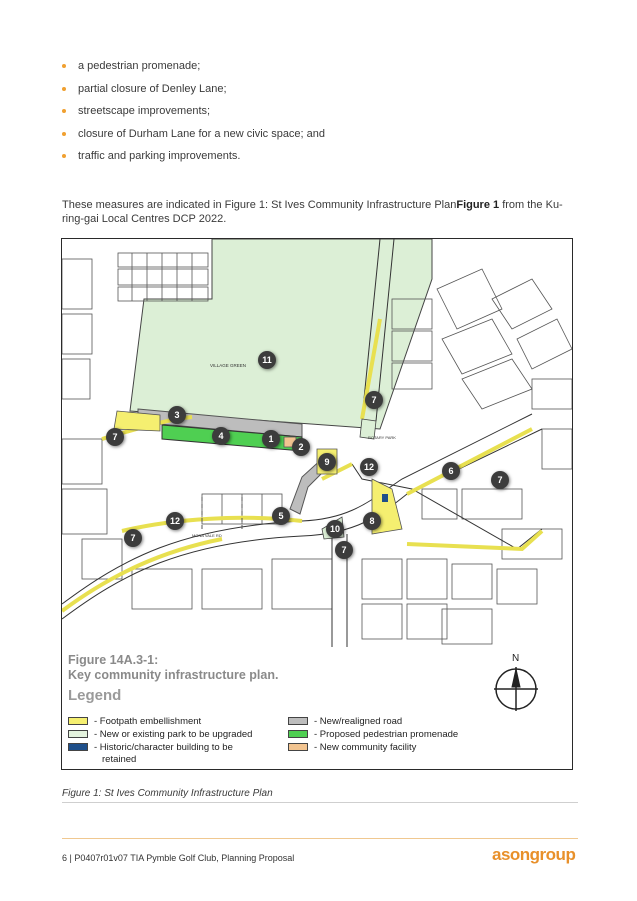  I want to click on legend-swatch-footpath, so click(78, 721).